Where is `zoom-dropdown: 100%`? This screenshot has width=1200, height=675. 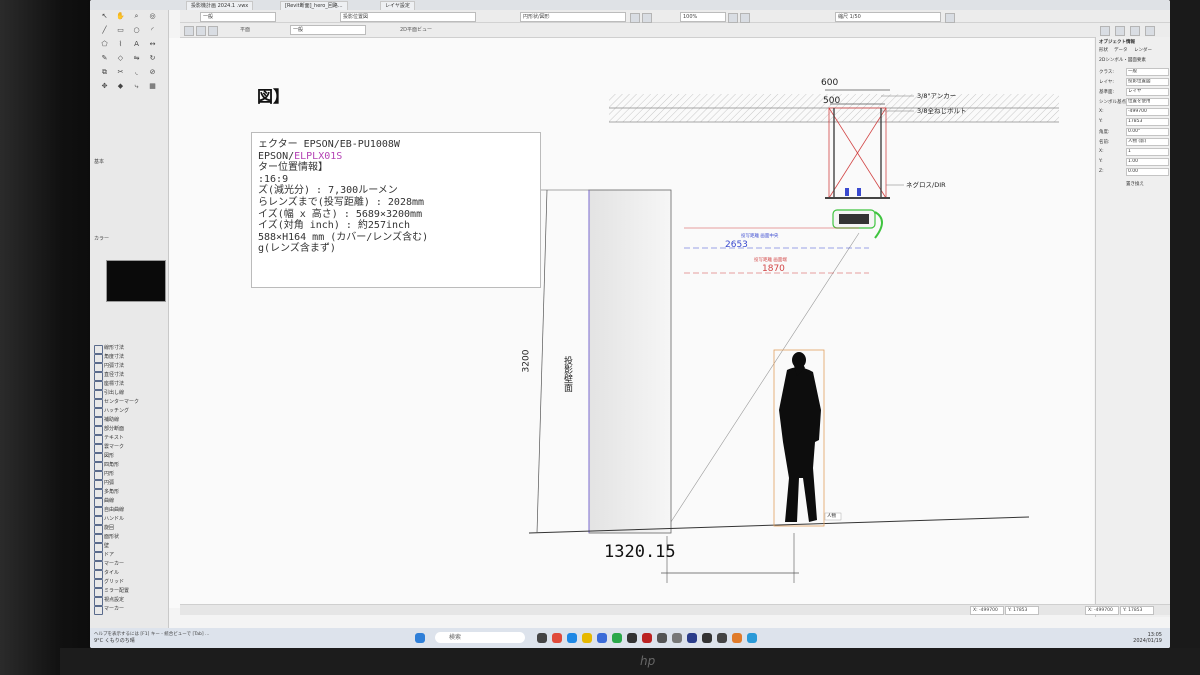
zoom-dropdown: 100% is located at coordinates (703, 17).